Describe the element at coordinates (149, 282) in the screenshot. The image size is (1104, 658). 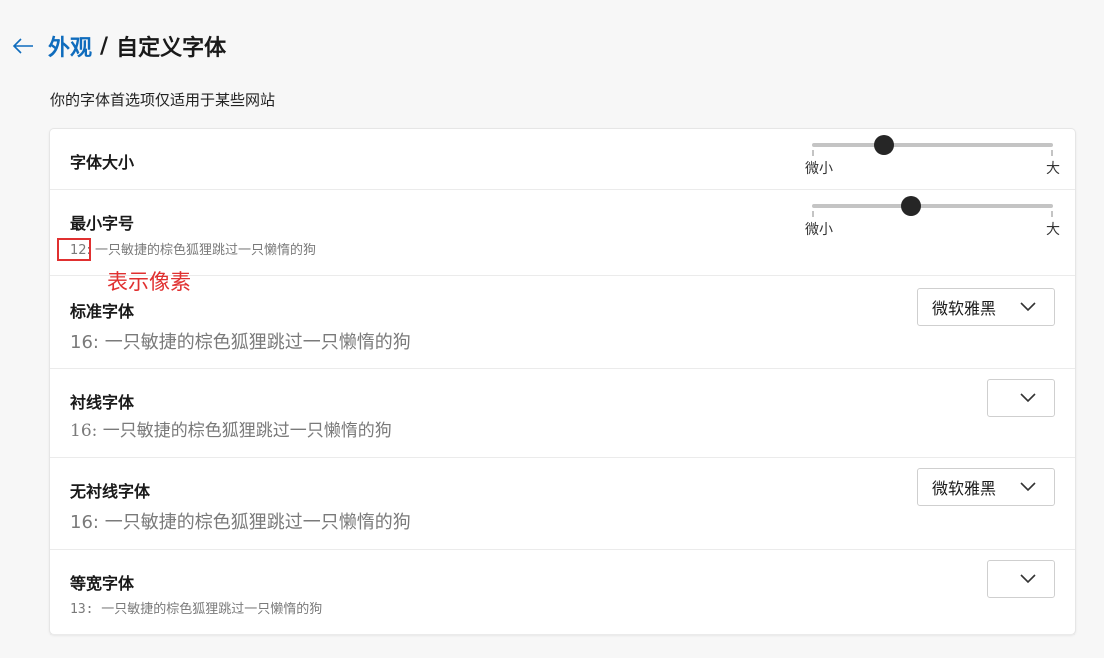
I see `annotation-text: 表示像素` at that location.